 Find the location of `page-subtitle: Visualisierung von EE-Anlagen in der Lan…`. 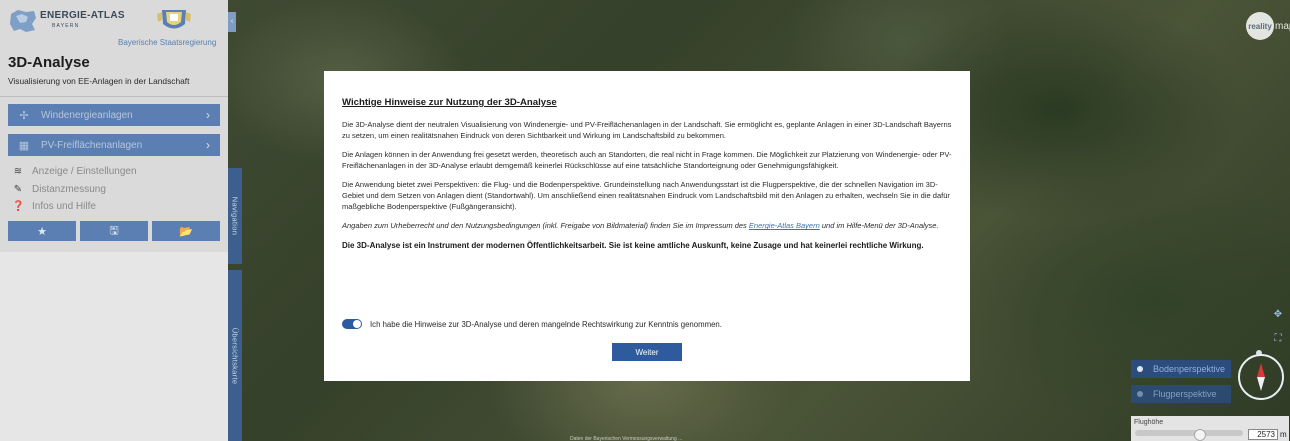

page-subtitle: Visualisierung von EE-Anlagen in der Lan… is located at coordinates (99, 81).